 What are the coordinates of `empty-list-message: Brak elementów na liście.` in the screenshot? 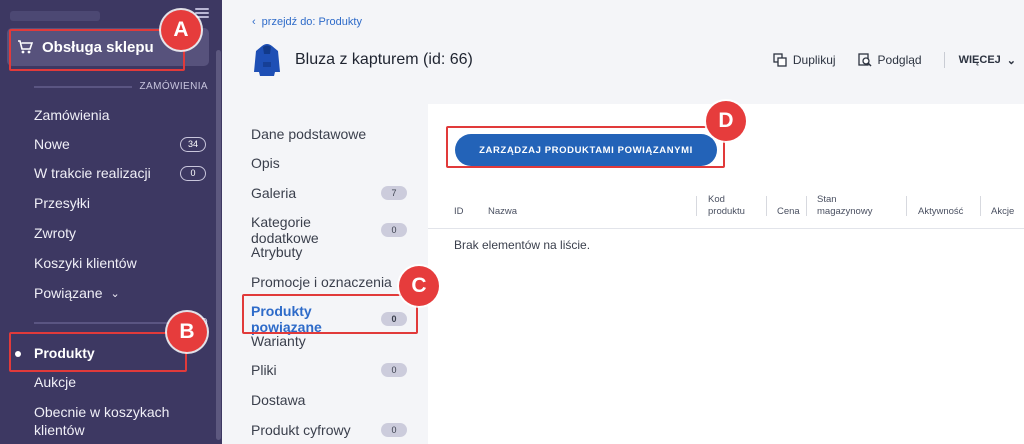 It's located at (522, 245).